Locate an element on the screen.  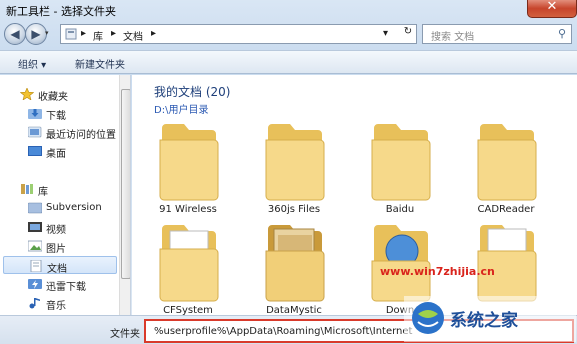
folder-name: DataMystic is located at coordinates (294, 310).